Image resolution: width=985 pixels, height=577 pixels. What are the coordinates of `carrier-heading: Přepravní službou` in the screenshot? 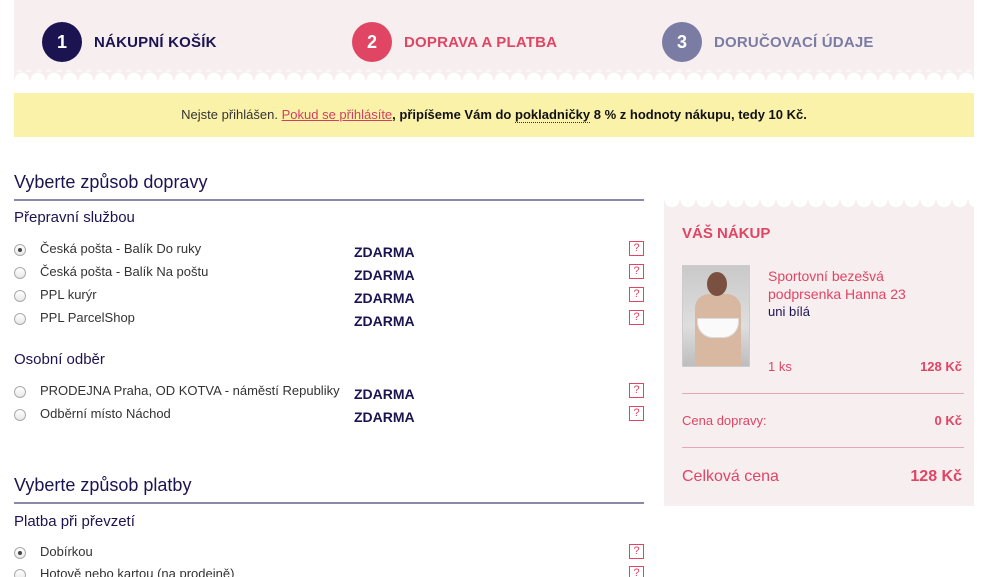 It's located at (74, 217).